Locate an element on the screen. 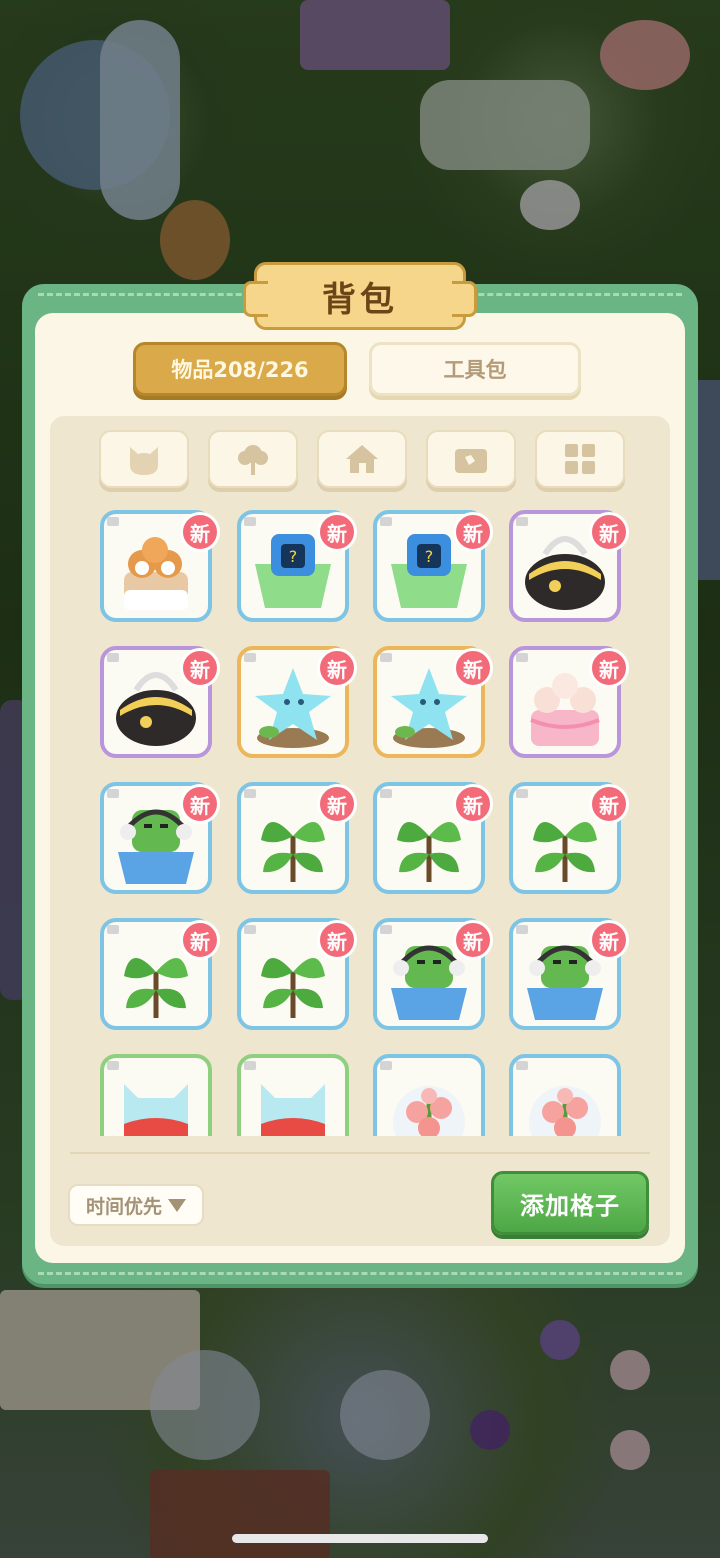 The height and width of the screenshot is (1558, 720). category-plant-button is located at coordinates (253, 459).